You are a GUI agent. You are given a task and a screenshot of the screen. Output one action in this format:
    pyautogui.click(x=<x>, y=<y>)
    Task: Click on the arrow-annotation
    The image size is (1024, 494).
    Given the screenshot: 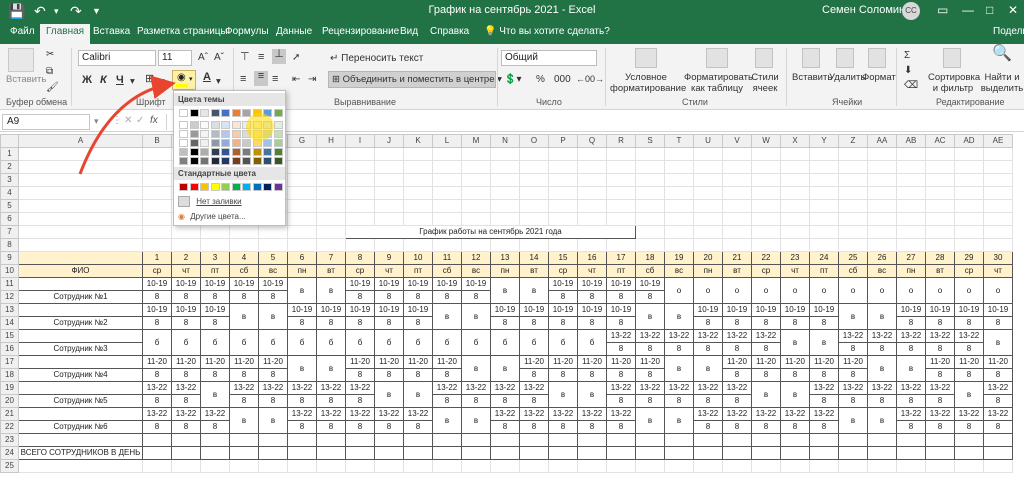 What is the action you would take?
    pyautogui.click(x=127, y=125)
    